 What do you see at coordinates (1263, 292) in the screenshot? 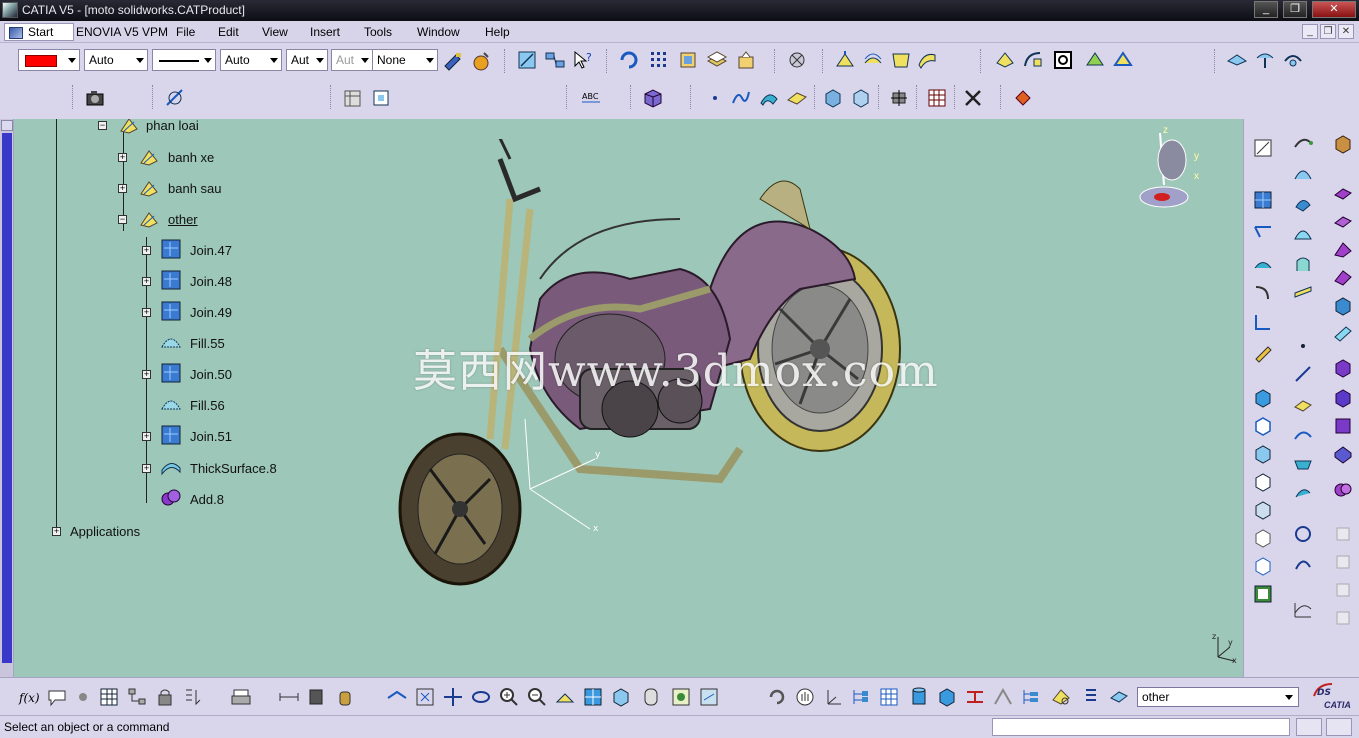
I see `curve-tool-icon` at bounding box center [1263, 292].